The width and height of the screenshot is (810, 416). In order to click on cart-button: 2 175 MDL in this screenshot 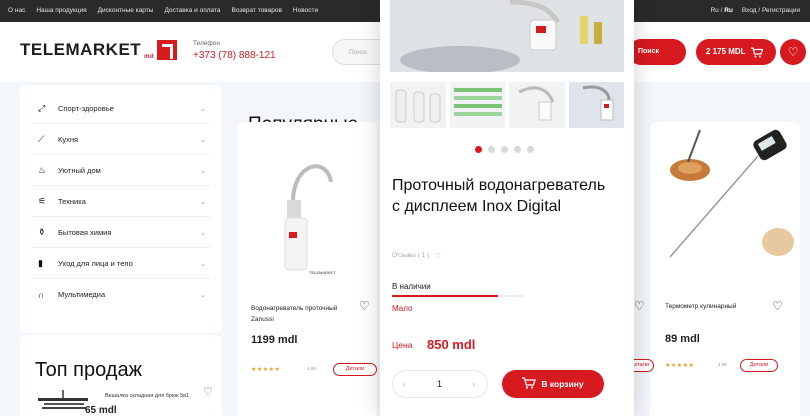, I will do `click(736, 52)`.